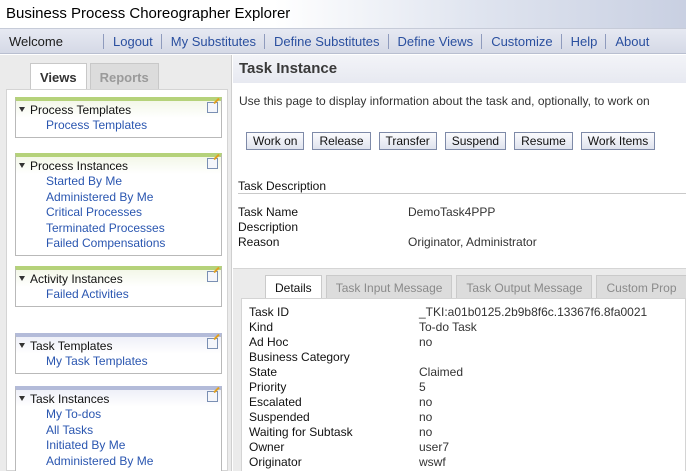 This screenshot has height=471, width=686. I want to click on work-items-button: Work Items, so click(618, 141).